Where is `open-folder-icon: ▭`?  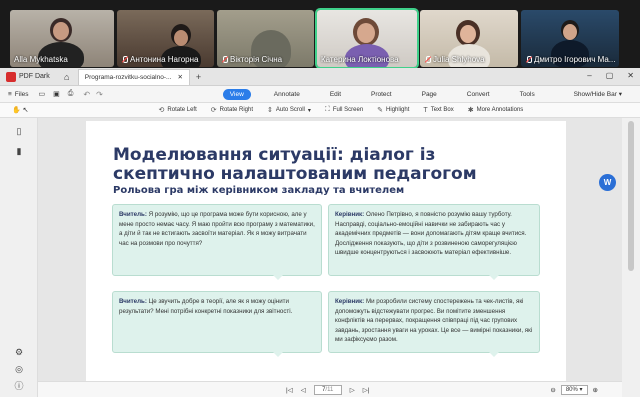
open-folder-icon: ▭ is located at coordinates (42, 94).